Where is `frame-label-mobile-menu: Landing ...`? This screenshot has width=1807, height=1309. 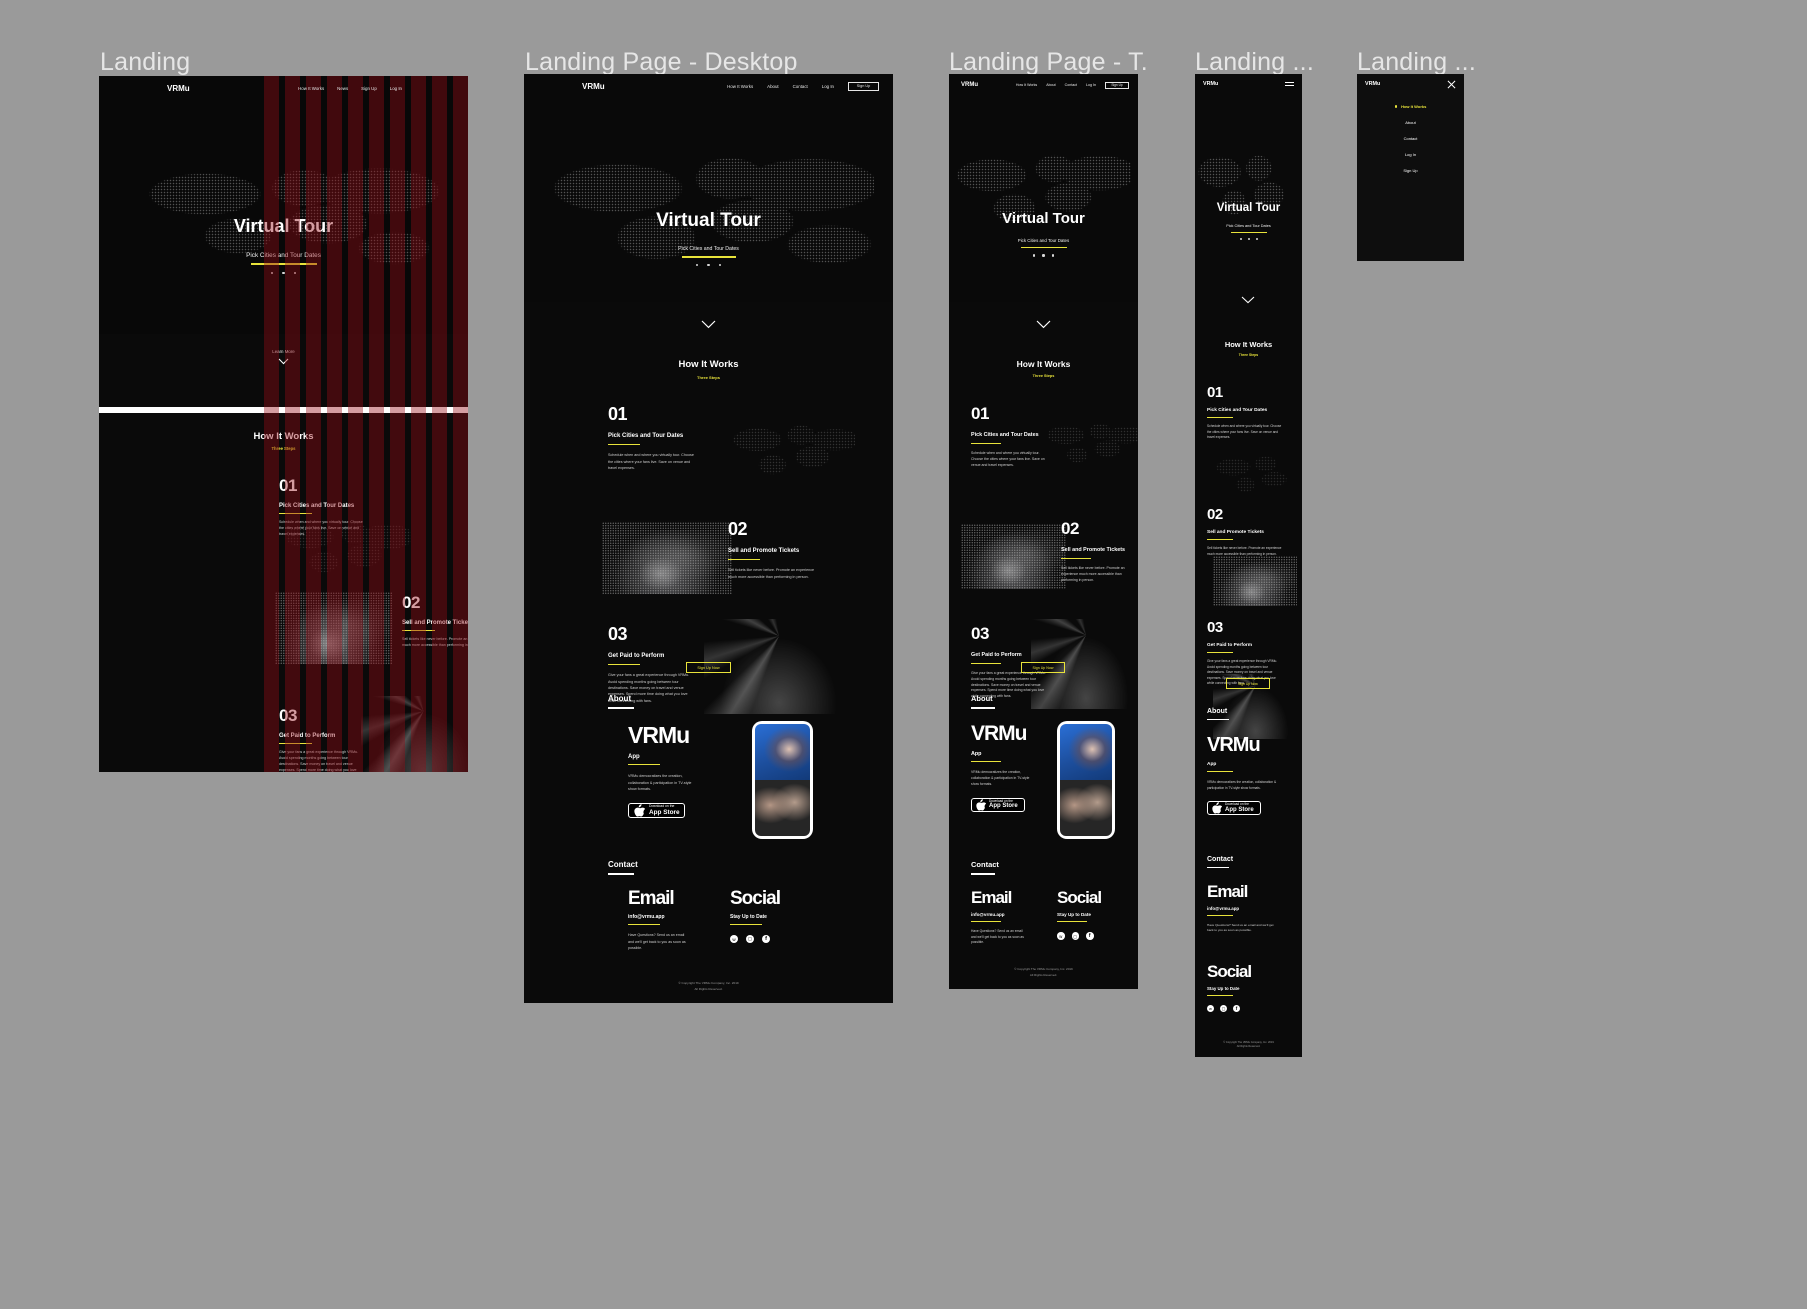 frame-label-mobile-menu: Landing ... is located at coordinates (1437, 62).